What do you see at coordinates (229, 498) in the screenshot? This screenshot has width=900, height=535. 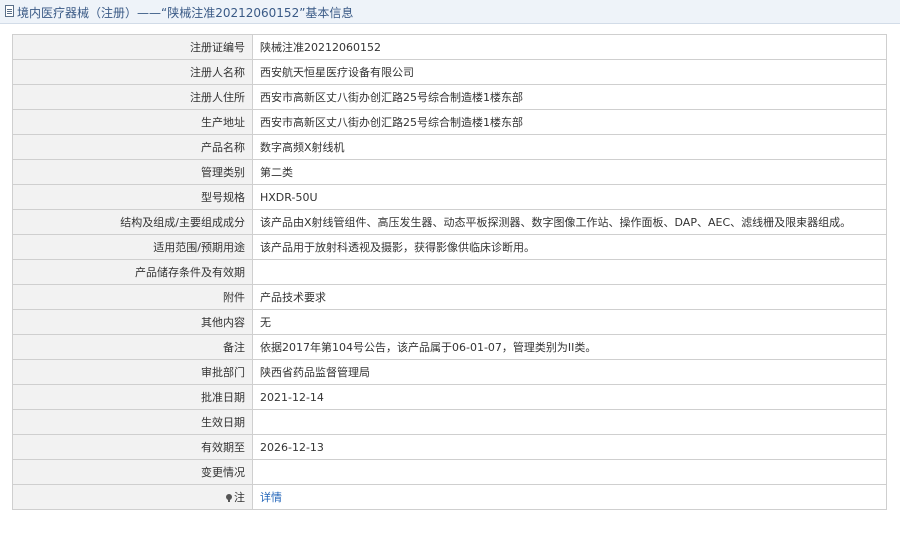 I see `pin-icon` at bounding box center [229, 498].